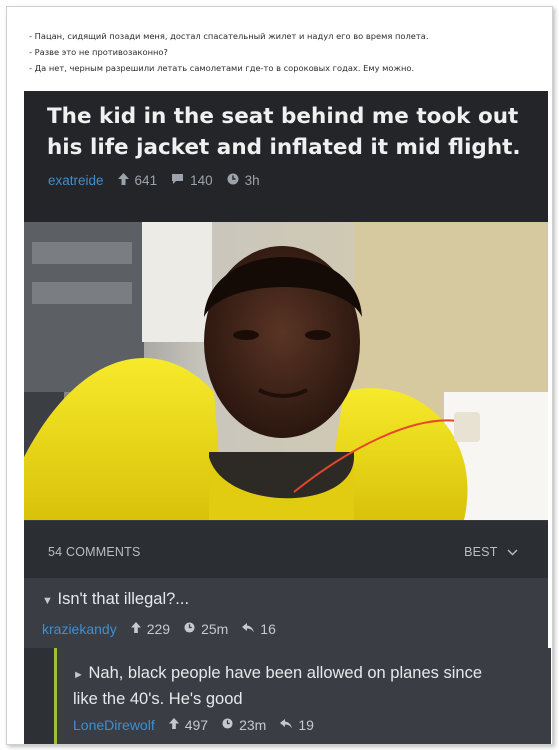 The height and width of the screenshot is (750, 559). What do you see at coordinates (158, 699) in the screenshot?
I see `reply-text-line: like the 40's. He's good` at bounding box center [158, 699].